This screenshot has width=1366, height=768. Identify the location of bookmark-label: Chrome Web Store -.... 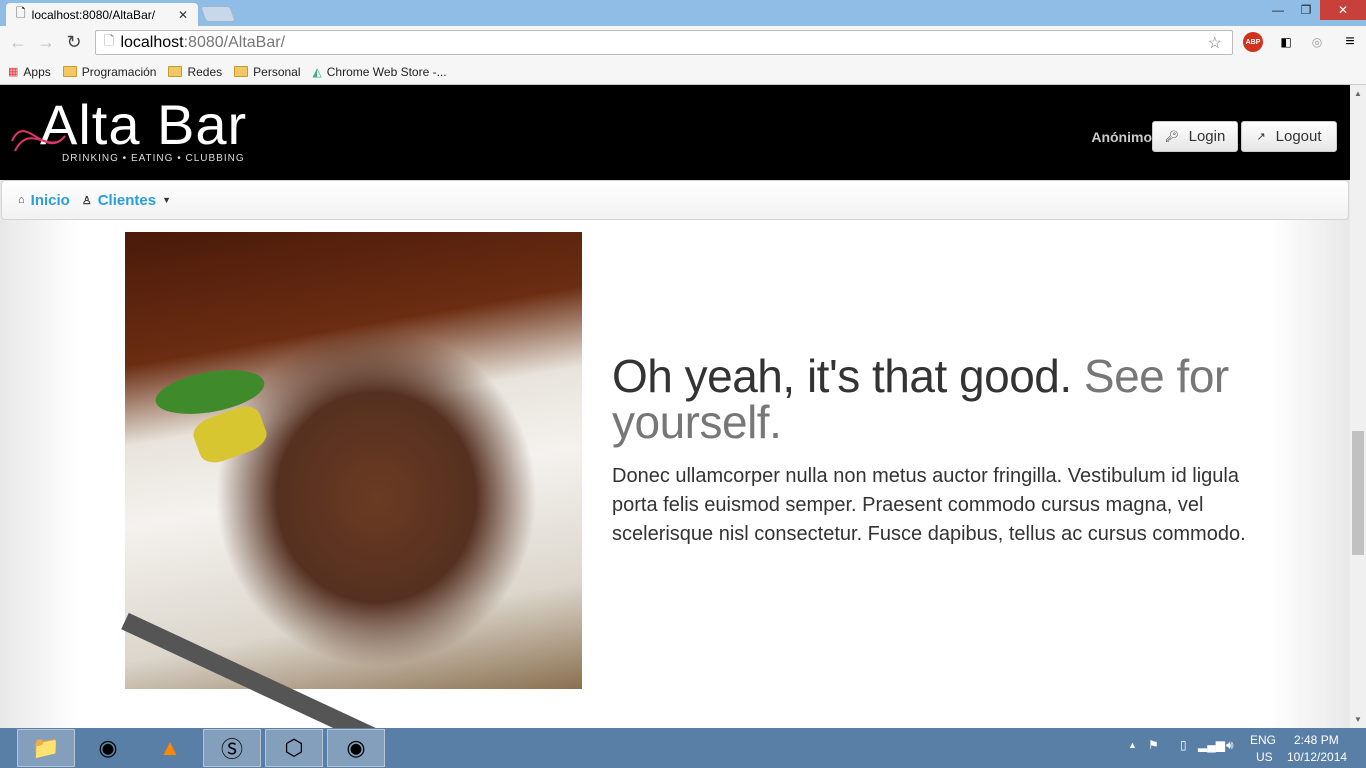
(386, 71).